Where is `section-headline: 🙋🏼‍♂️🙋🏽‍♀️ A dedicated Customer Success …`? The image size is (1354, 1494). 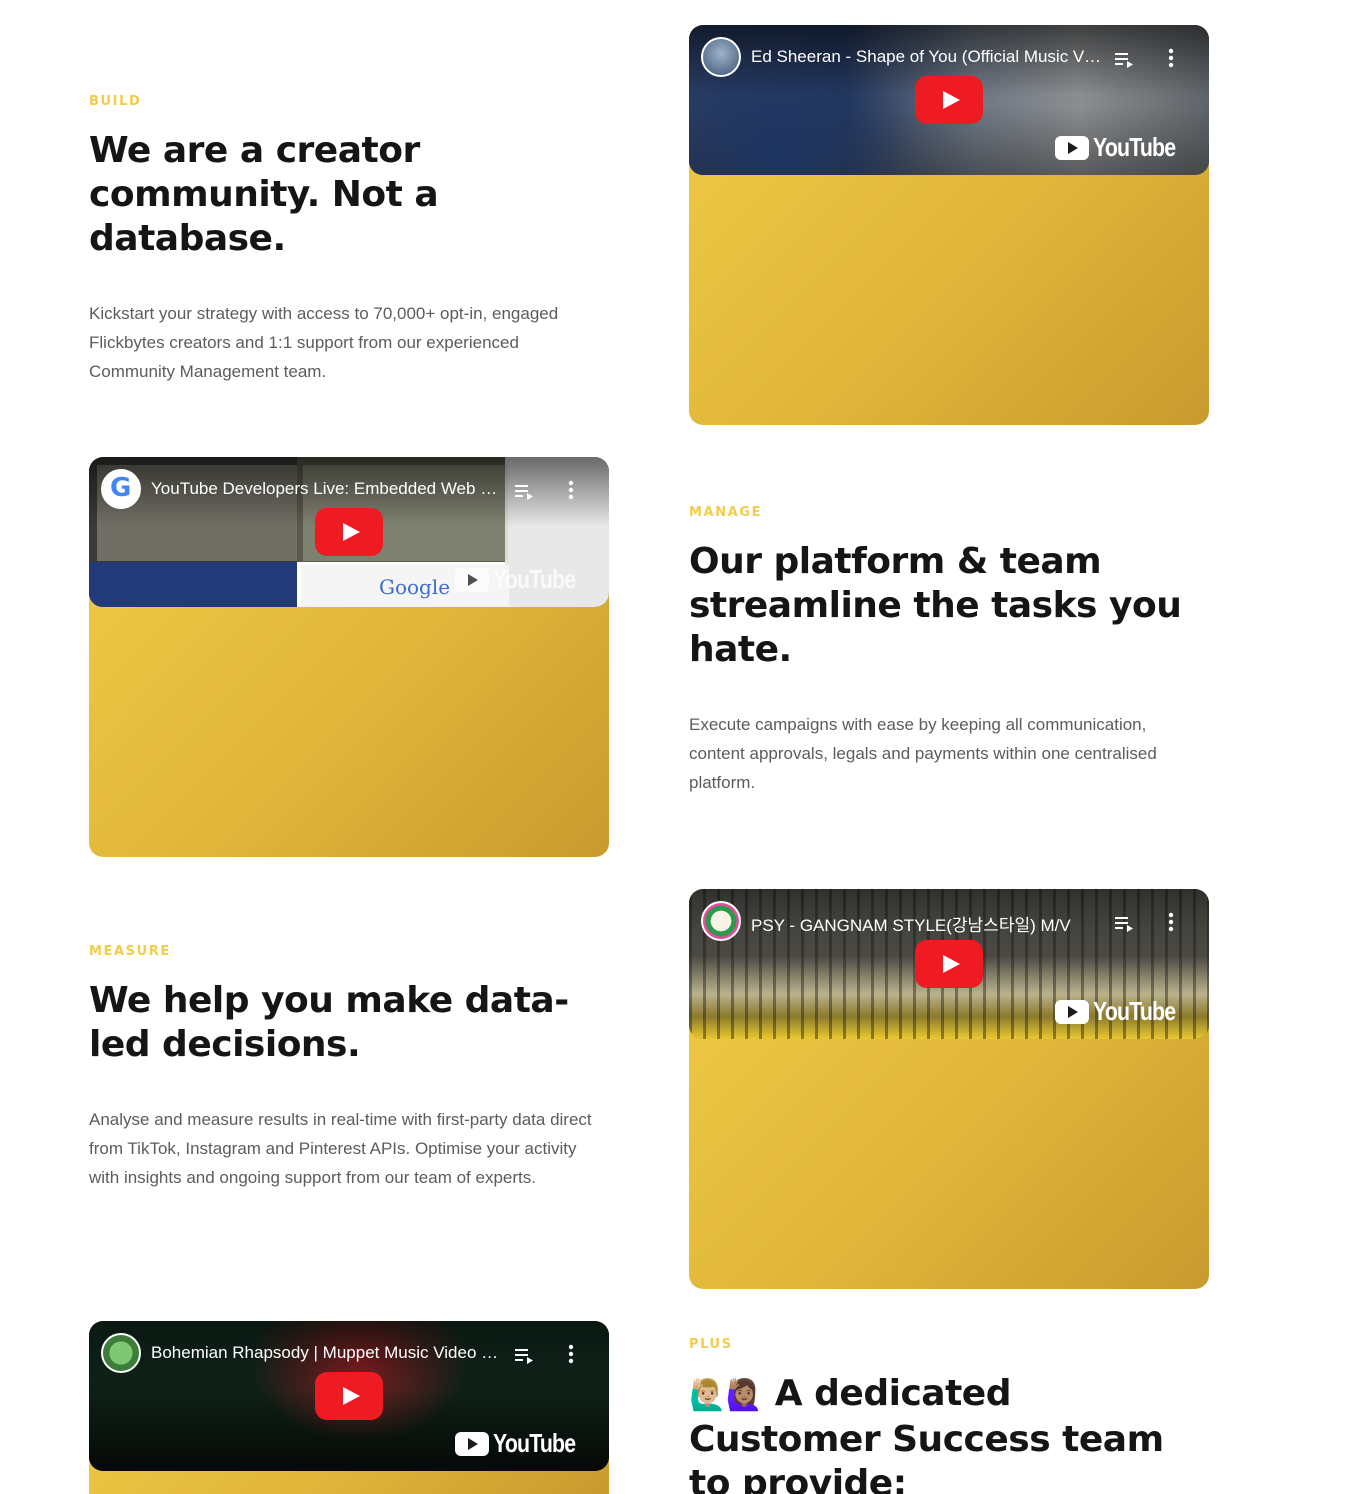
section-headline: 🙋🏼‍♂️🙋🏽‍♀️ A dedicated Customer Success … is located at coordinates (949, 1433).